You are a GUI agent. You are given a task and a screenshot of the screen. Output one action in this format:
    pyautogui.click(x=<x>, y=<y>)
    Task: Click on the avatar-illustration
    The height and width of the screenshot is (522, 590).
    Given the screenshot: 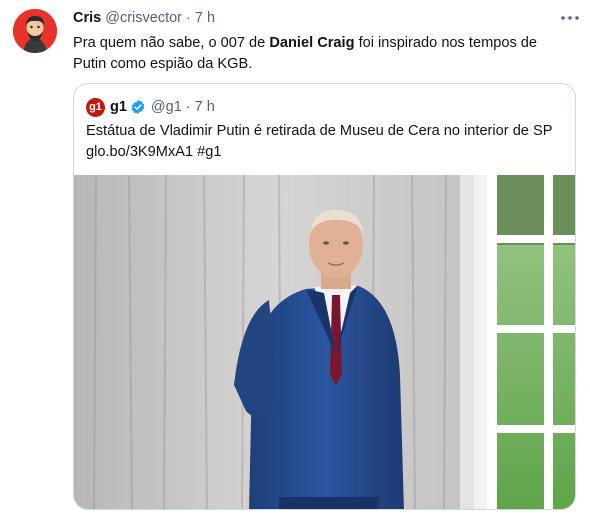 What is the action you would take?
    pyautogui.click(x=35, y=31)
    